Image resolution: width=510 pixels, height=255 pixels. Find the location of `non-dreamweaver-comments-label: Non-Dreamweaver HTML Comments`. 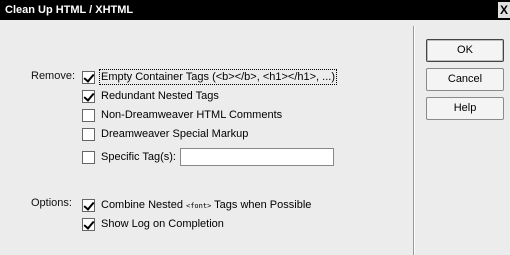

non-dreamweaver-comments-label: Non-Dreamweaver HTML Comments is located at coordinates (192, 115).